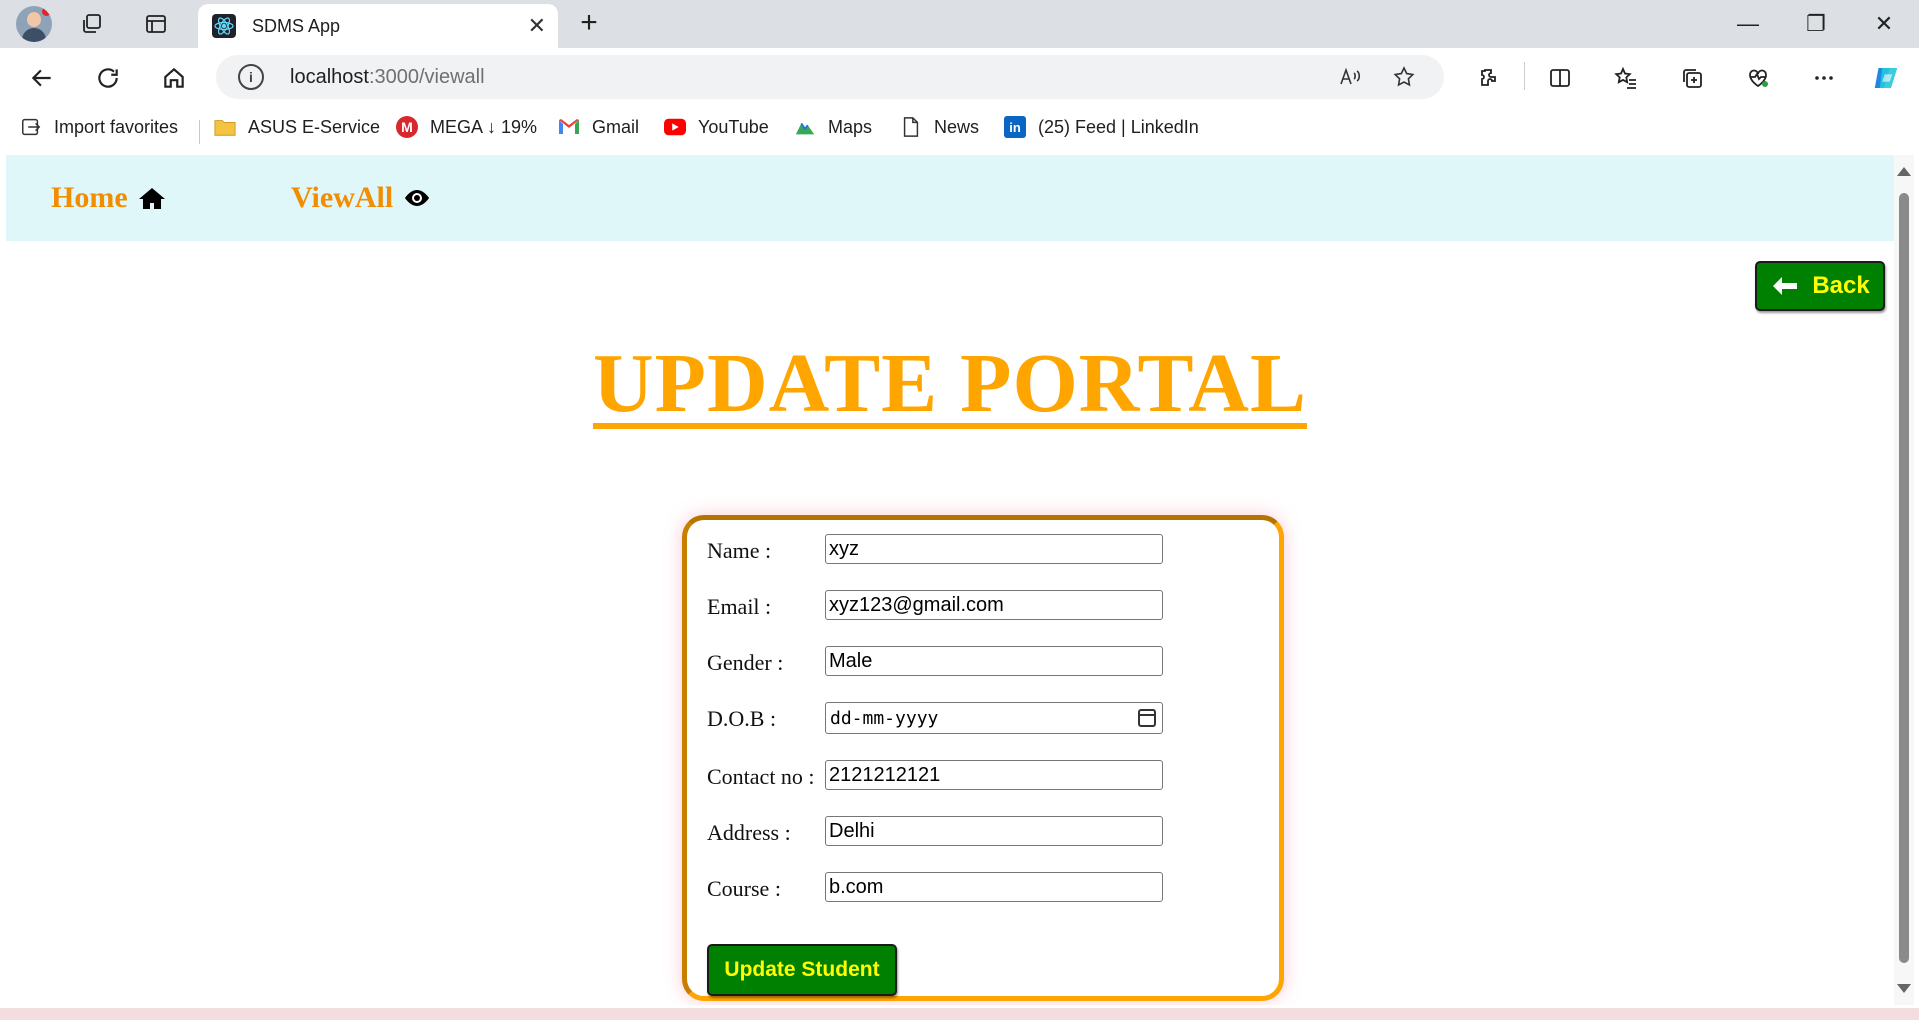 This screenshot has width=1919, height=1020. I want to click on scroll-thumb, so click(1904, 578).